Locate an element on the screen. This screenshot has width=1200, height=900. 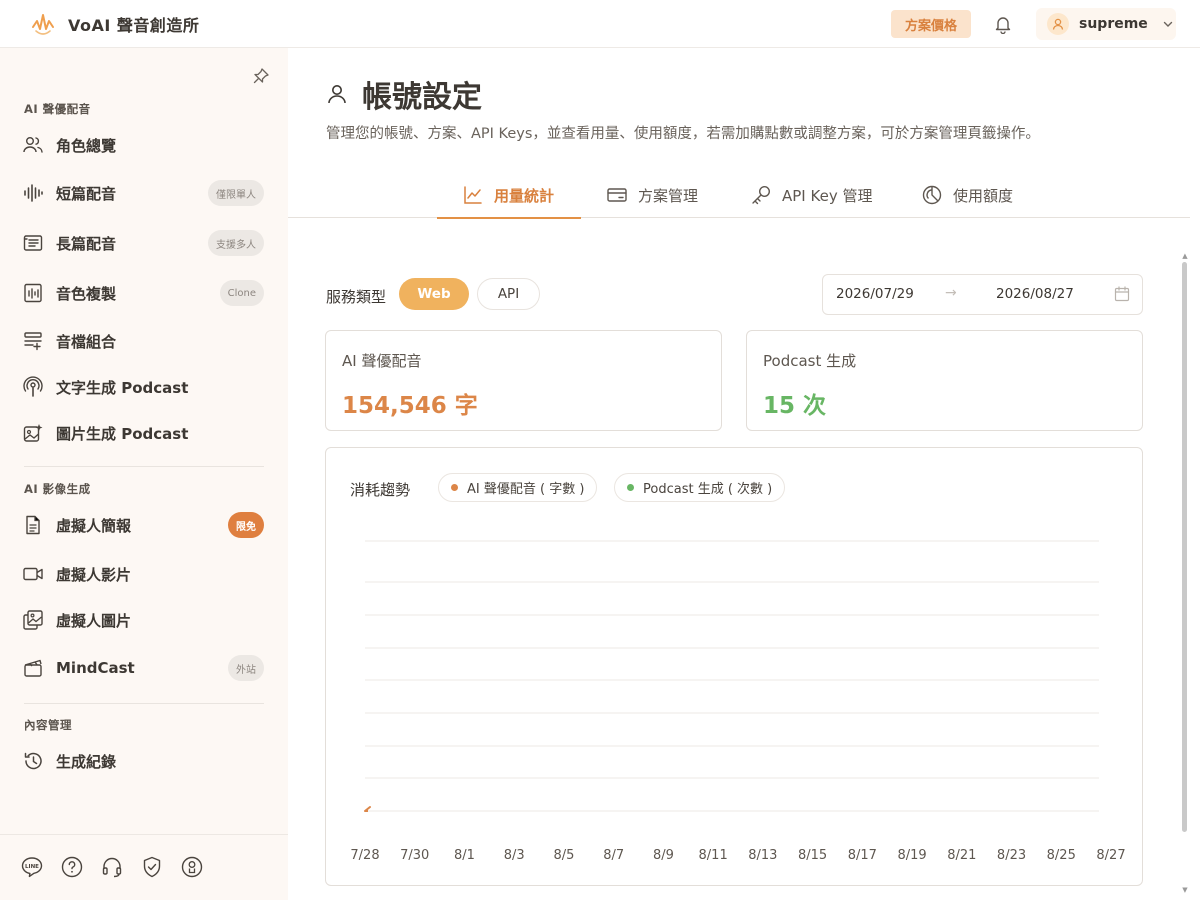
page-header: 帳號設定 is located at coordinates (404, 94).